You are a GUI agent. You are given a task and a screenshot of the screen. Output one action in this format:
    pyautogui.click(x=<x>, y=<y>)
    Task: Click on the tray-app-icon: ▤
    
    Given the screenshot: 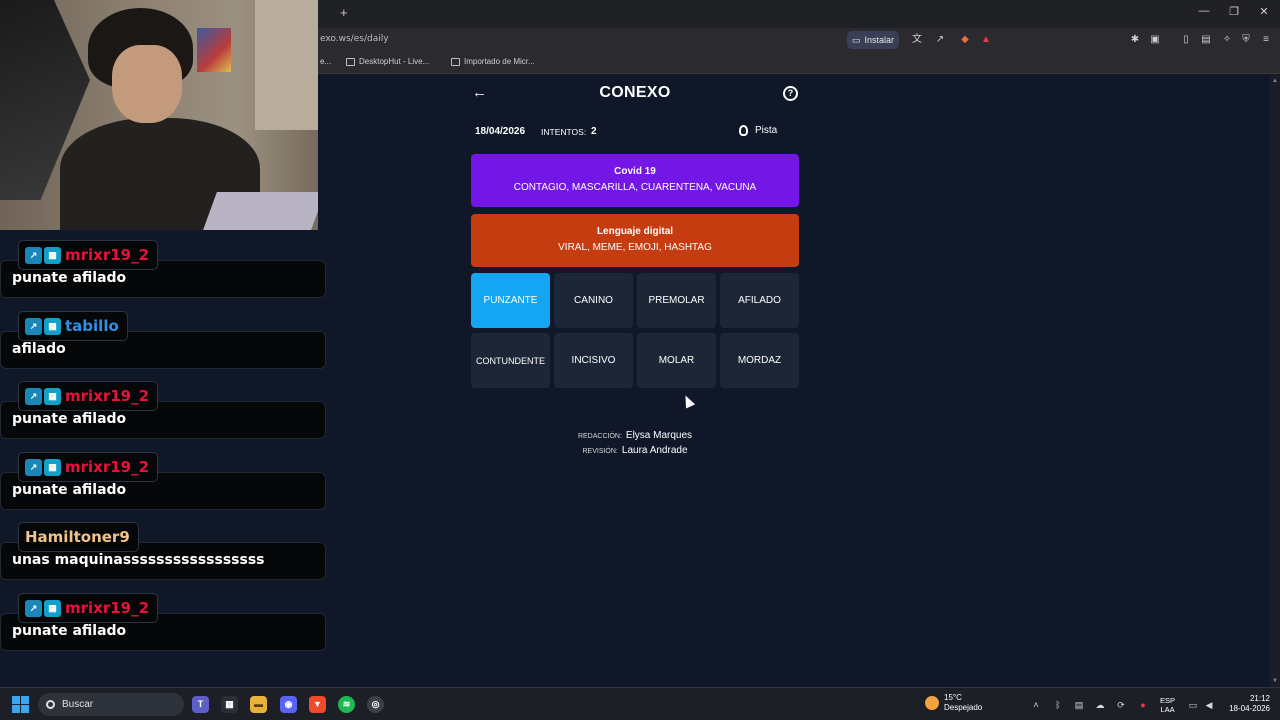 What is the action you would take?
    pyautogui.click(x=1079, y=705)
    